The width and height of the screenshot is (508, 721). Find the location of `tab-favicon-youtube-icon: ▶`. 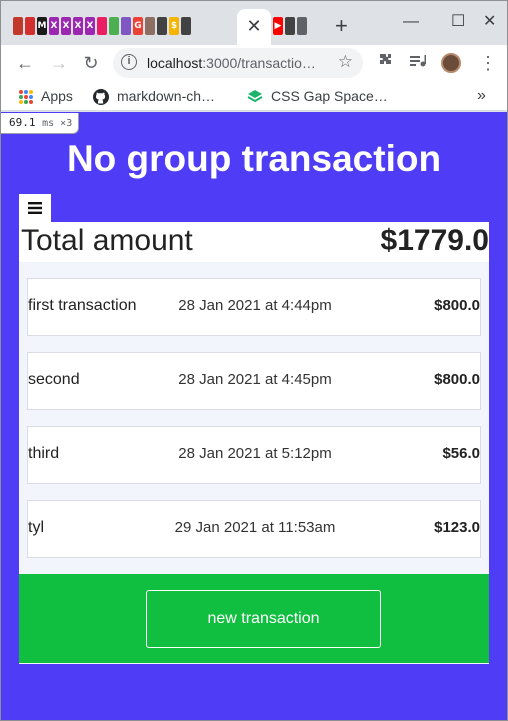

tab-favicon-youtube-icon: ▶ is located at coordinates (278, 26).